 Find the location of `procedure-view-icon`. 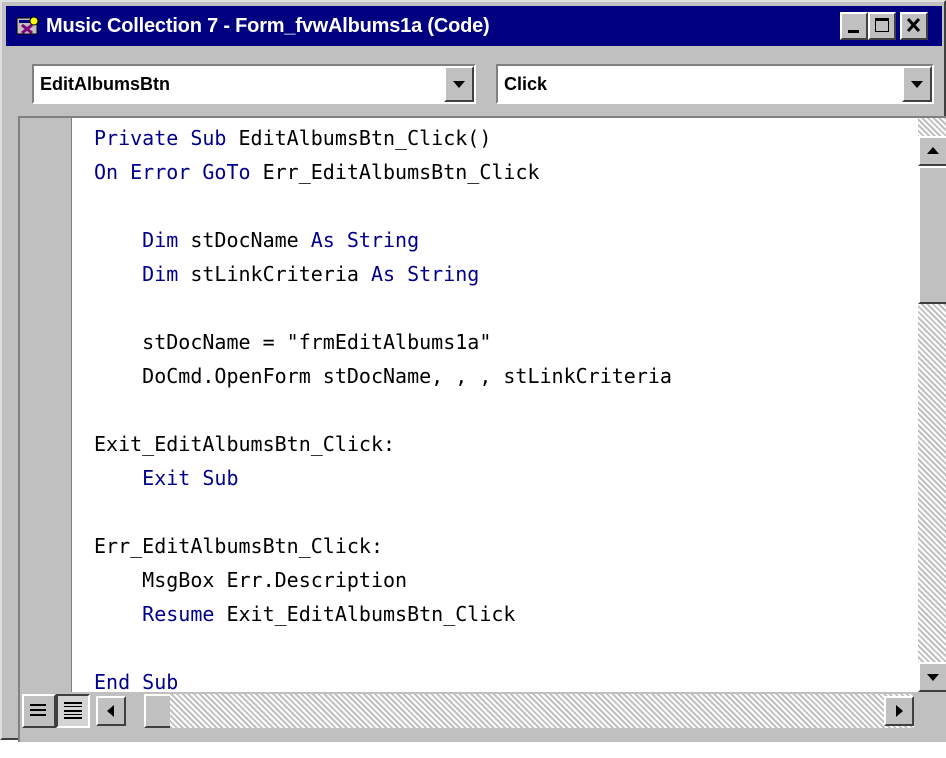

procedure-view-icon is located at coordinates (38, 710).